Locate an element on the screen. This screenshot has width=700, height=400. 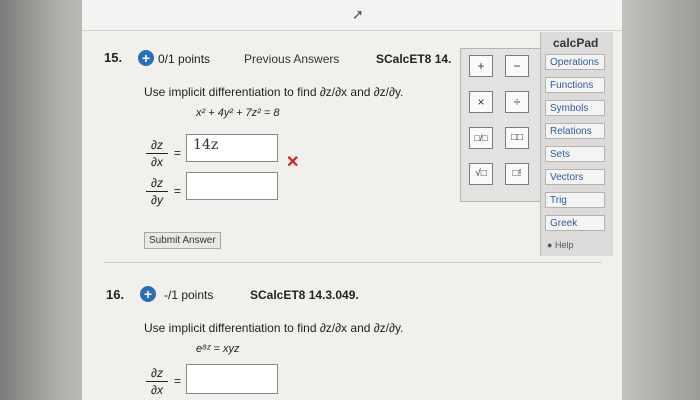
calcpad-functions: Functions is located at coordinates (575, 85).